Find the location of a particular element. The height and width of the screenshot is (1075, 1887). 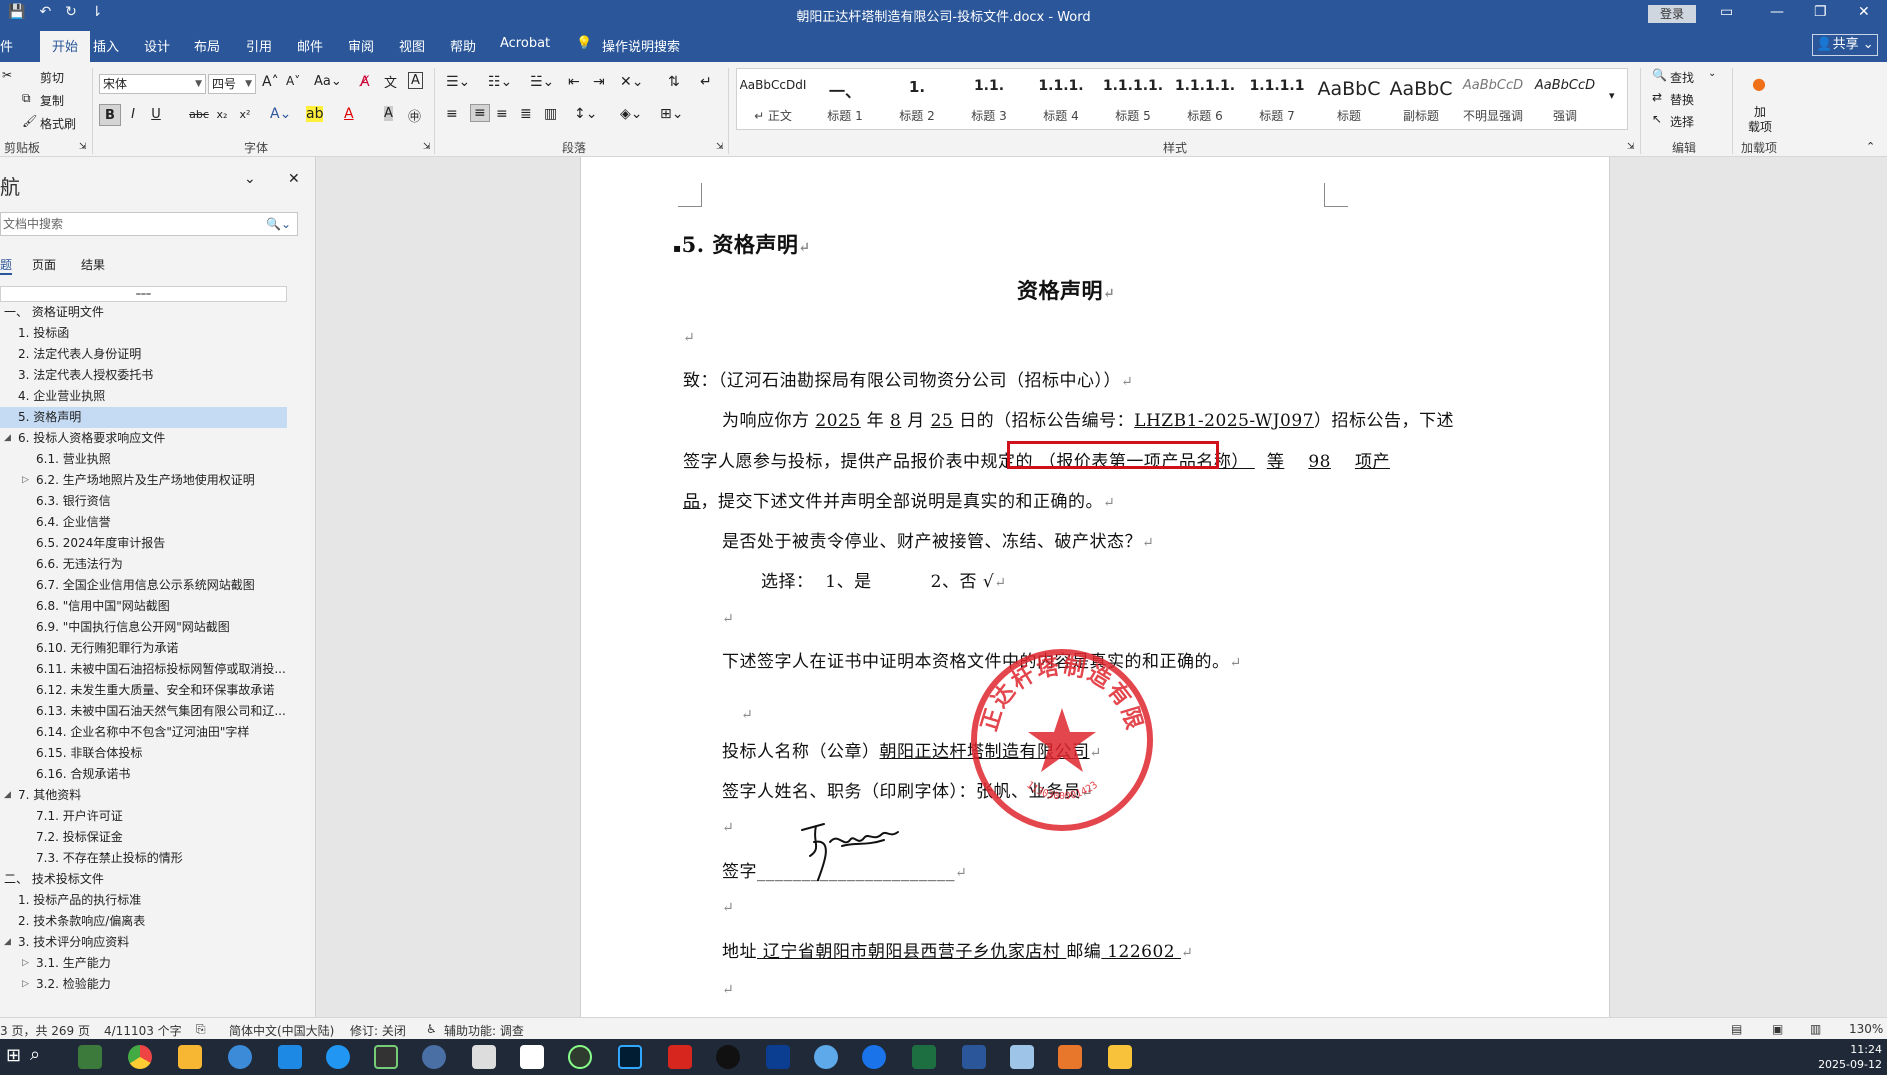

line-spacing-icon: ↕⌄ is located at coordinates (585, 114).